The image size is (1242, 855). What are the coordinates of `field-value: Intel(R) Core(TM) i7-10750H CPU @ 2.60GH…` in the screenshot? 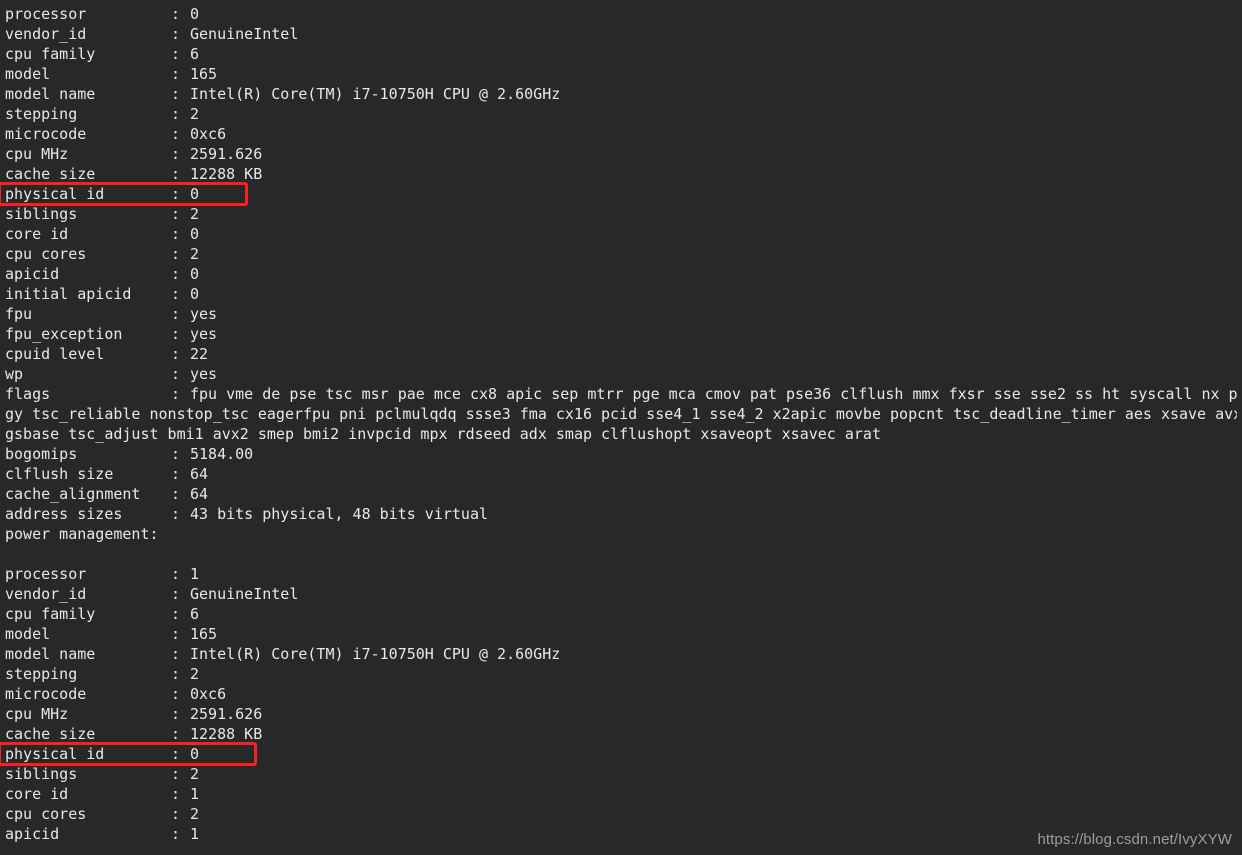 It's located at (375, 654).